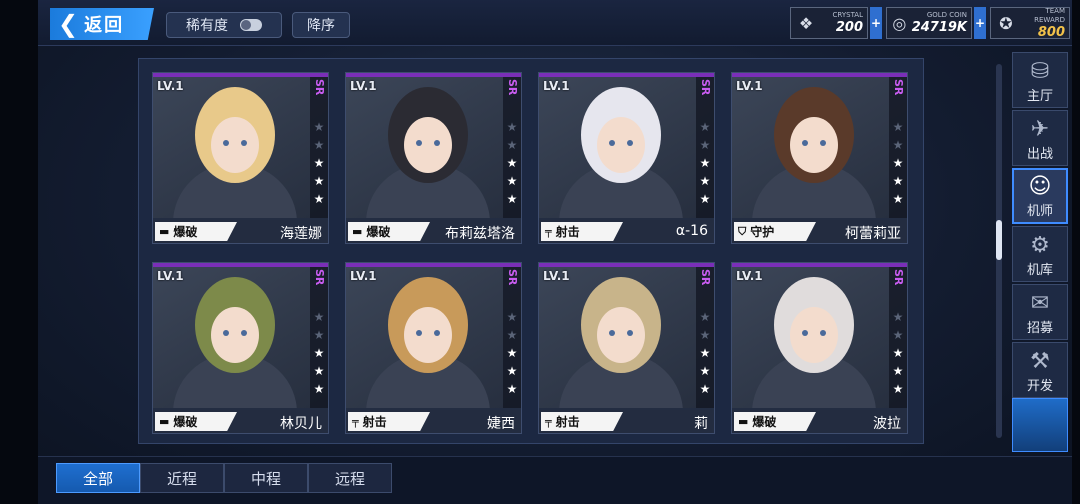 Image resolution: width=1080 pixels, height=504 pixels. Describe the element at coordinates (1040, 425) in the screenshot. I see `minimap-panel` at that location.